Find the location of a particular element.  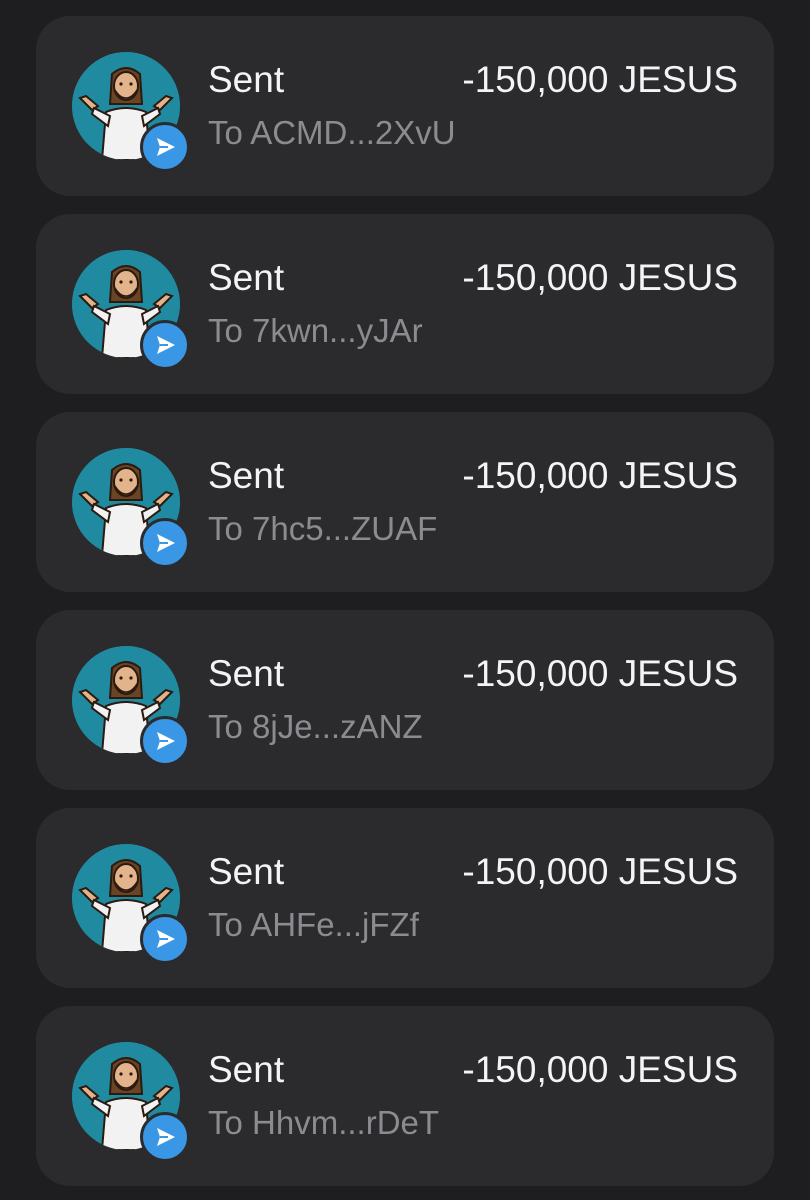

transaction-row: Sent To ACMD...2XvU -150,000 JESUS is located at coordinates (405, 106).